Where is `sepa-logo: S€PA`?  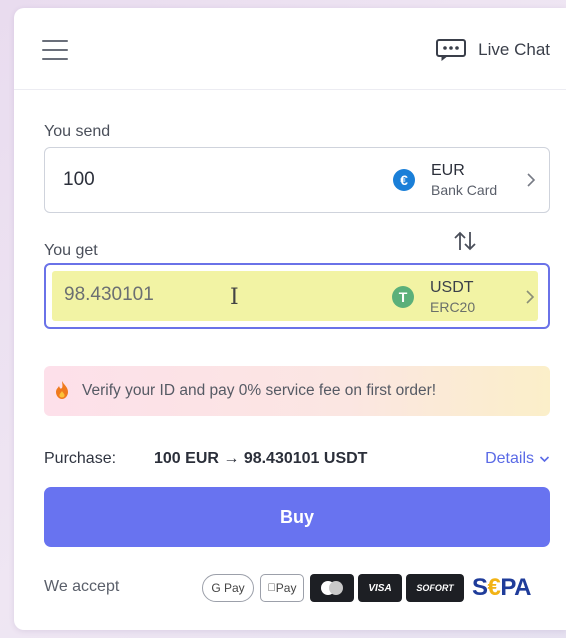
sepa-logo: S€PA is located at coordinates (501, 587).